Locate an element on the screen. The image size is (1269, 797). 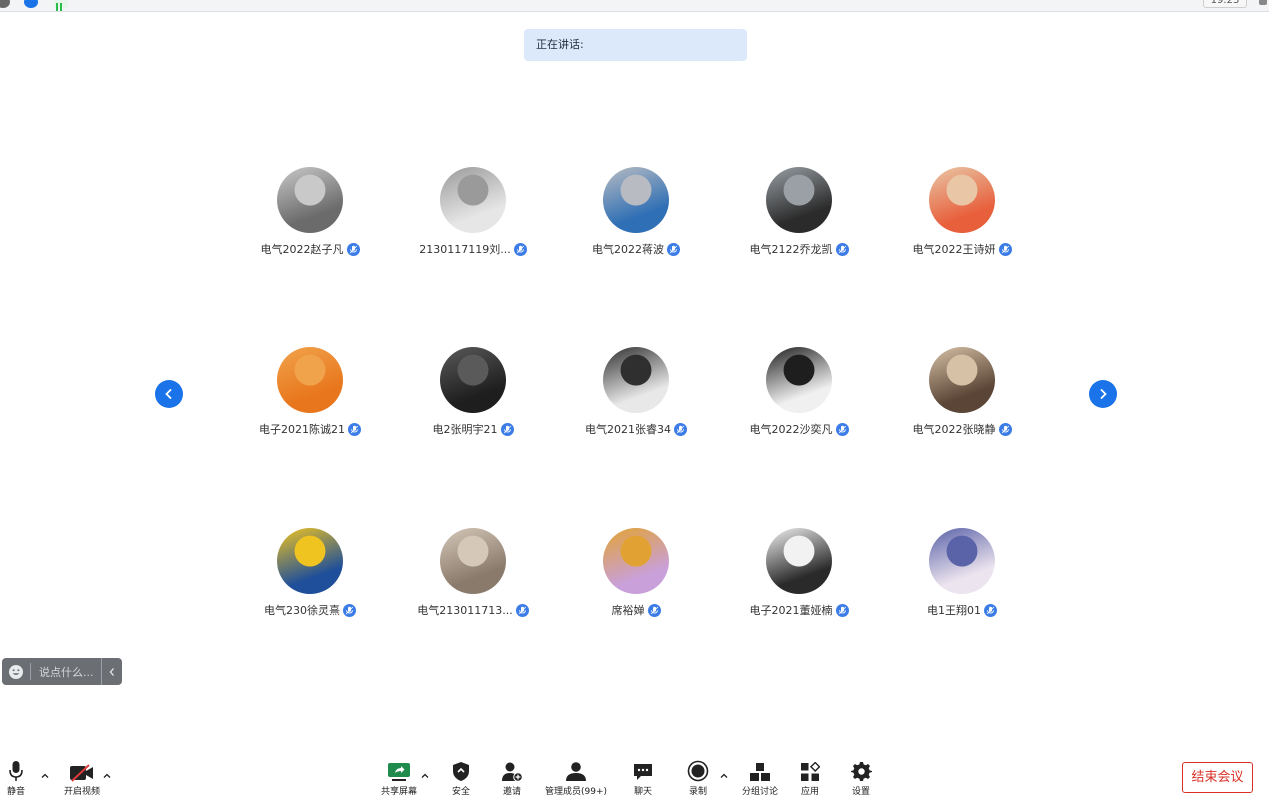
participant-tile: 电子2021陈诚21 is located at coordinates (310, 392).